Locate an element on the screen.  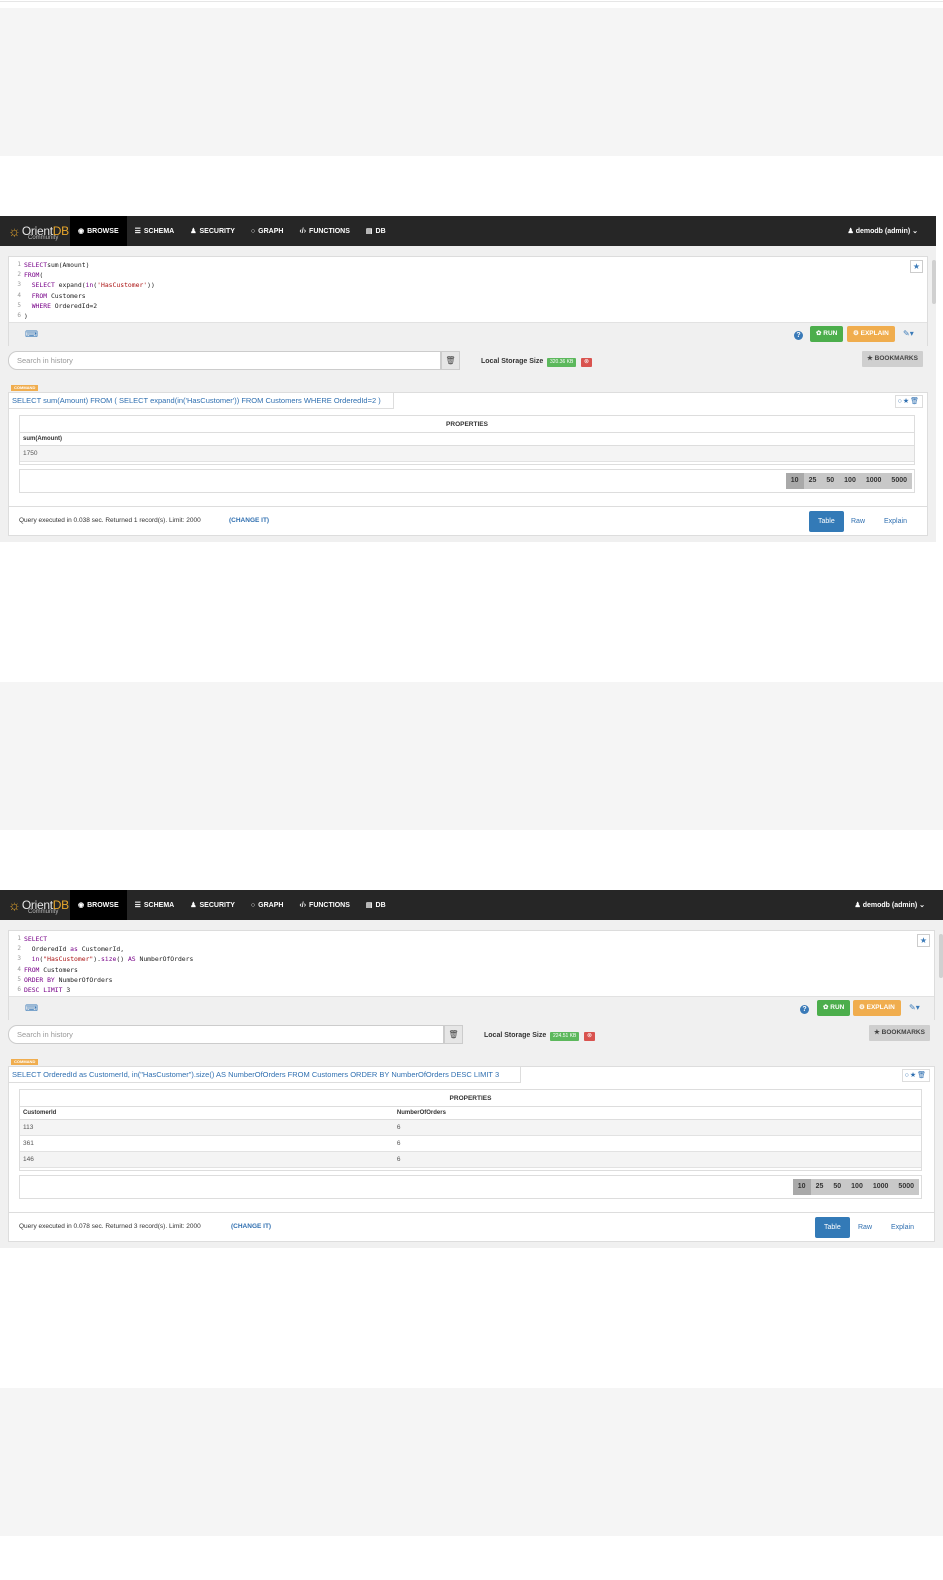
line-number: 6 is located at coordinates (19, 989).